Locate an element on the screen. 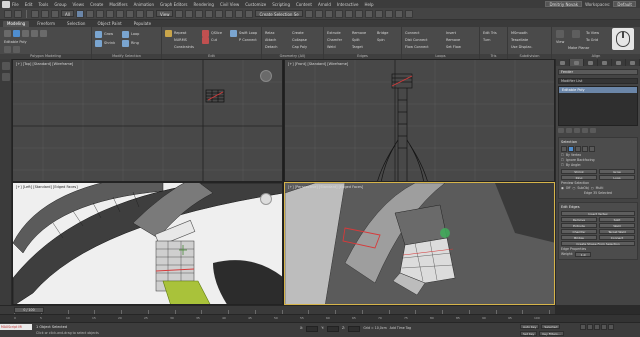 Image resolution: width=640 pixels, height=337 pixels. menu-rendering: Rendering is located at coordinates (204, 4).